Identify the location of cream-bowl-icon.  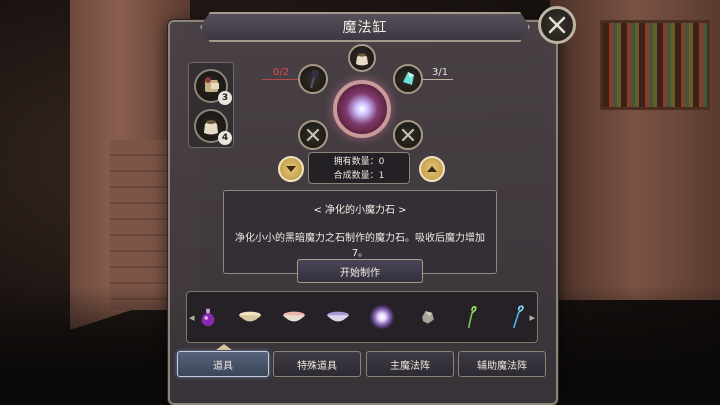
(250, 316).